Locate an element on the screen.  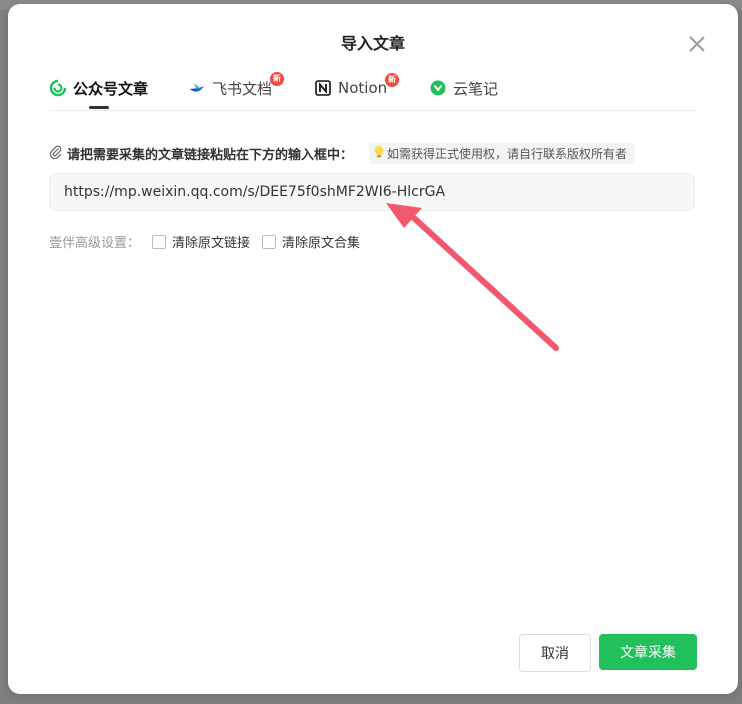
close-icon is located at coordinates (697, 44).